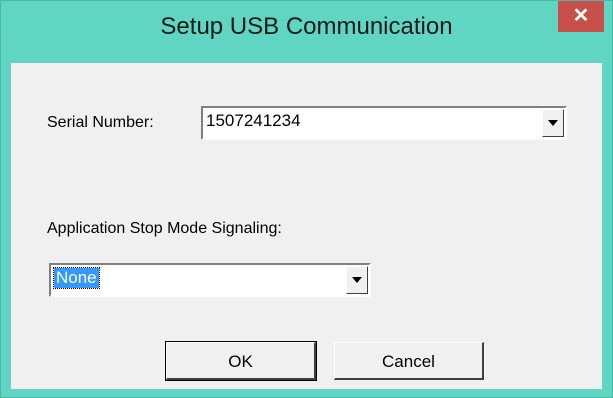 The height and width of the screenshot is (398, 613). I want to click on ok-button: OK, so click(241, 361).